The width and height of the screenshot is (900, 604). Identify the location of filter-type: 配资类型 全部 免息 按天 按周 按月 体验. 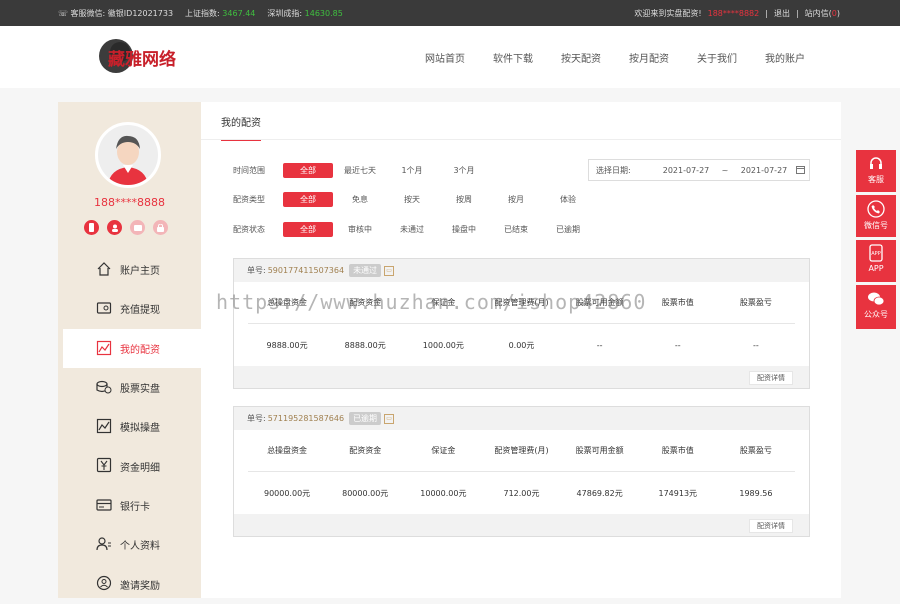
(414, 199).